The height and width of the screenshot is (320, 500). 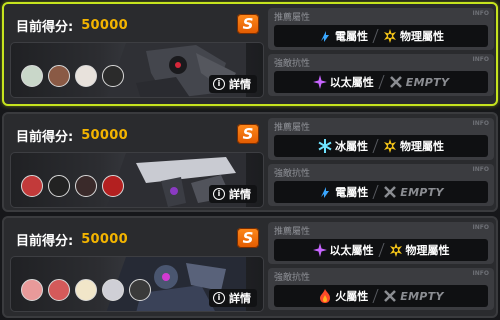 What do you see at coordinates (381, 192) in the screenshot?
I see `attr-row: 電屬性 EMPTY` at bounding box center [381, 192].